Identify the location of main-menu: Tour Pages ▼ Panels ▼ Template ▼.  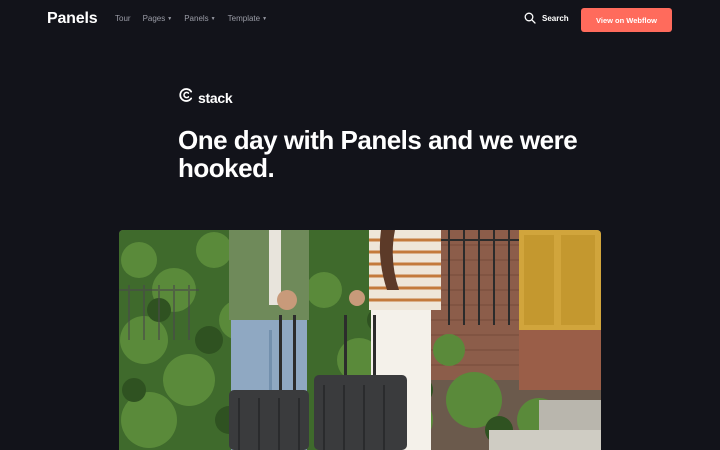
(191, 18).